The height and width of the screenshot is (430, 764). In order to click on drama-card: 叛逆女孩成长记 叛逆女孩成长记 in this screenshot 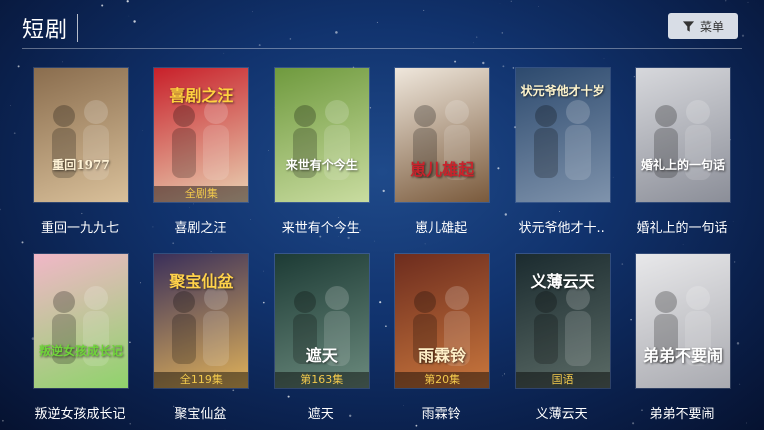, I will do `click(81, 337)`.